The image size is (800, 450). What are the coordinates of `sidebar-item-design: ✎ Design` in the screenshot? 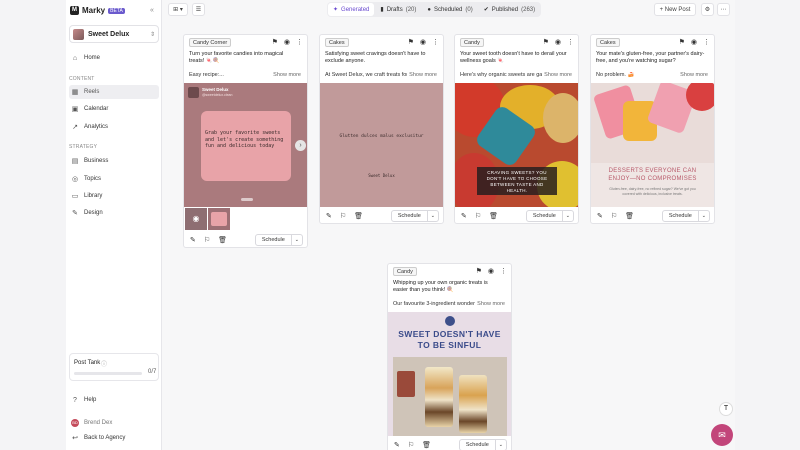 It's located at (114, 213).